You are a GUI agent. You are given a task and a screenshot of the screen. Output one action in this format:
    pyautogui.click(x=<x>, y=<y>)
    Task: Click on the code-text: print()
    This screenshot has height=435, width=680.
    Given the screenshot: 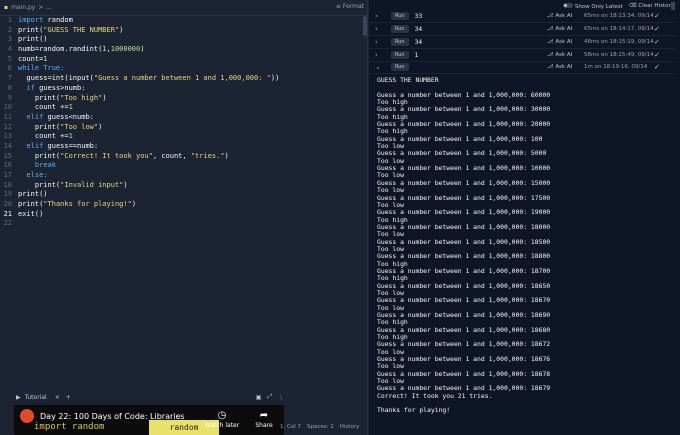 What is the action you would take?
    pyautogui.click(x=33, y=194)
    